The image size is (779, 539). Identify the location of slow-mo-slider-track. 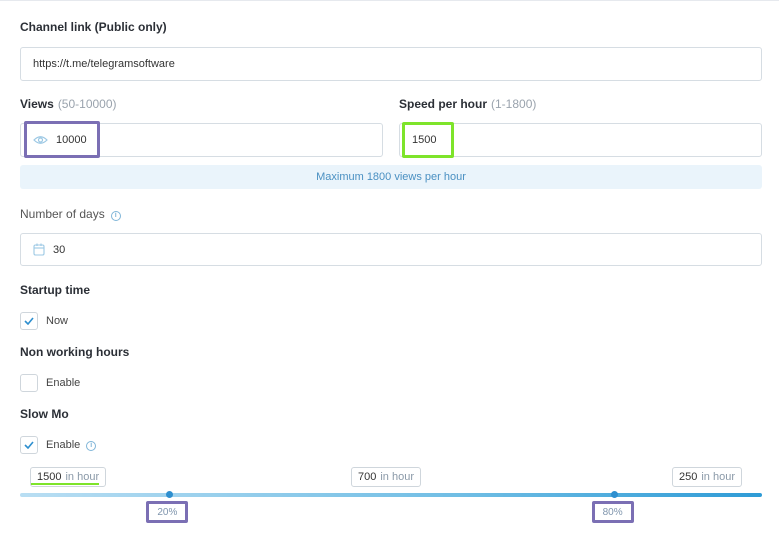
(391, 495).